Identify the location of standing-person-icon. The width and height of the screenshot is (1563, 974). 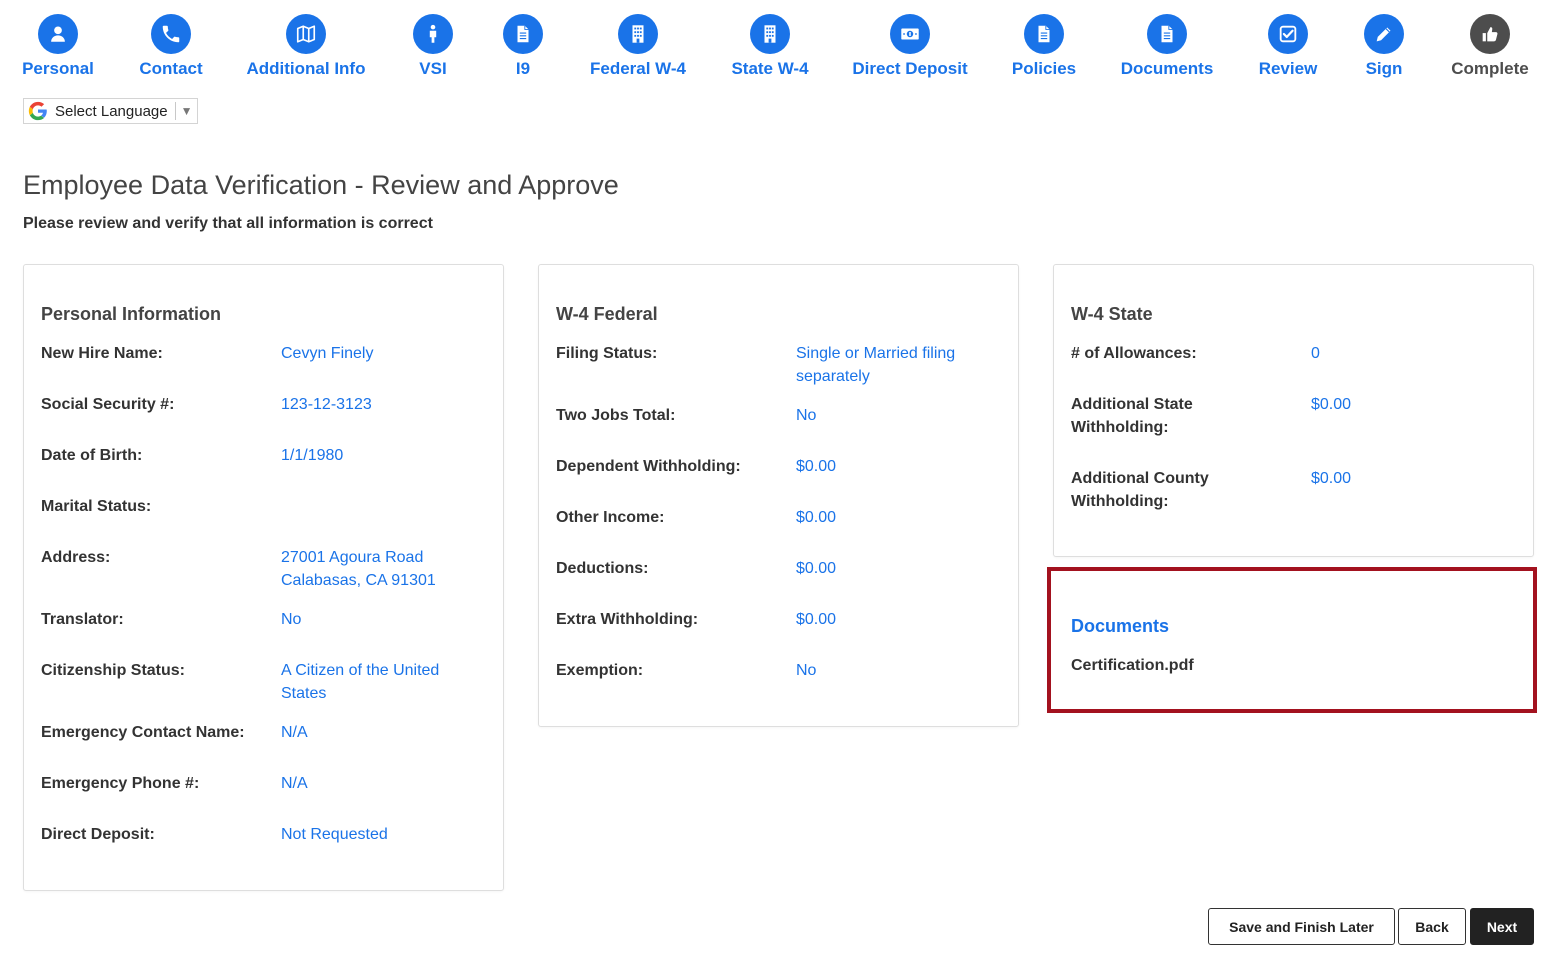
(433, 34).